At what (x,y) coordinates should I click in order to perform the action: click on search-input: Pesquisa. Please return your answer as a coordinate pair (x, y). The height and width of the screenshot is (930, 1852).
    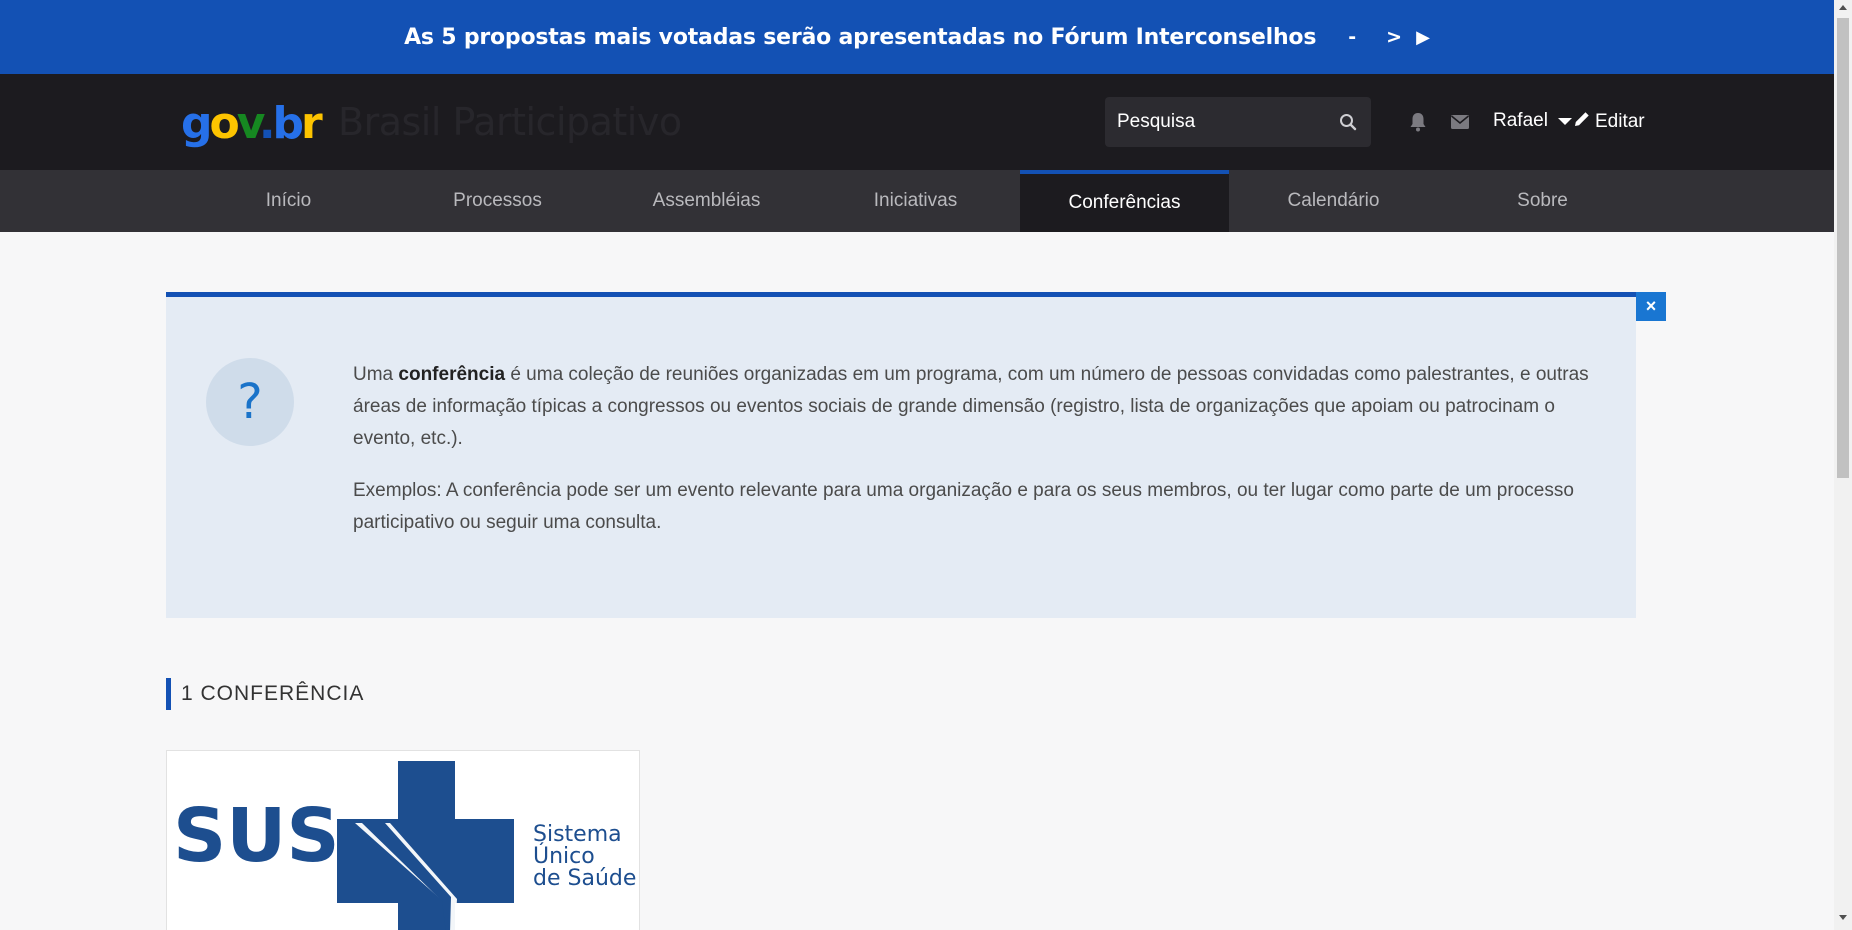
    Looking at the image, I should click on (1227, 122).